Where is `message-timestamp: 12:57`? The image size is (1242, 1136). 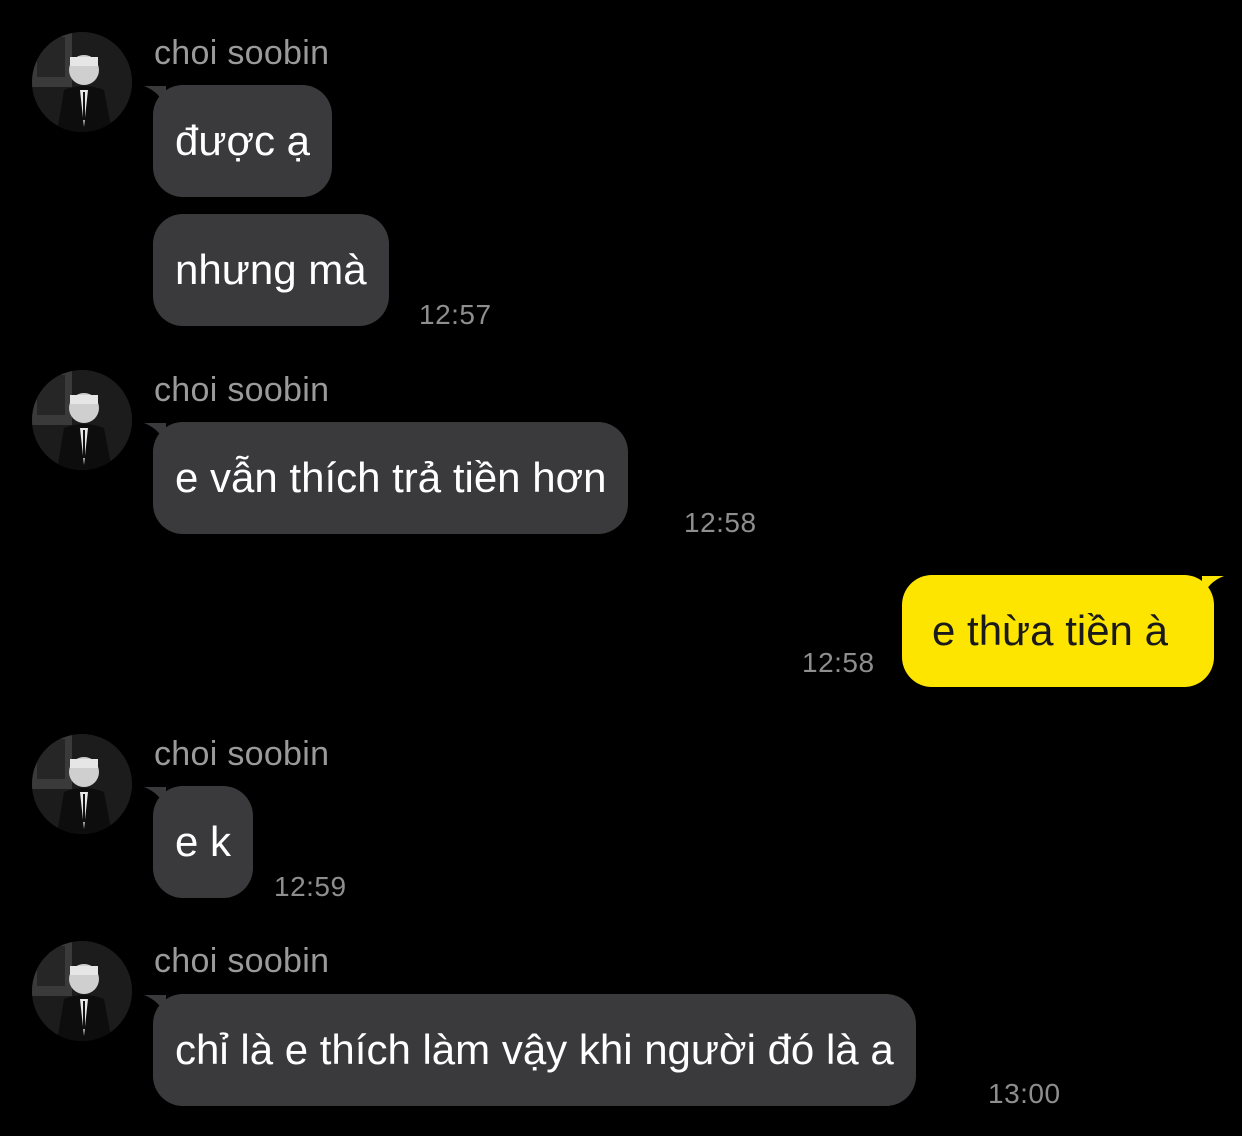
message-timestamp: 12:57 is located at coordinates (455, 314).